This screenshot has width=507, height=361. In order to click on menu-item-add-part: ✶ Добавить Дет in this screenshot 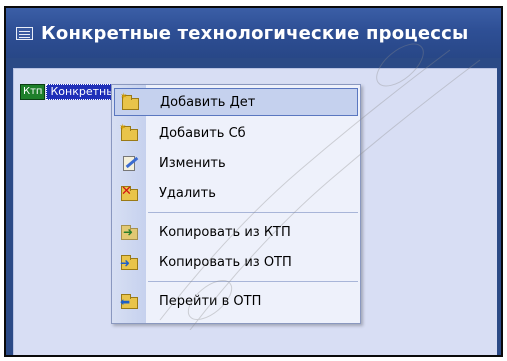, I will do `click(236, 102)`.